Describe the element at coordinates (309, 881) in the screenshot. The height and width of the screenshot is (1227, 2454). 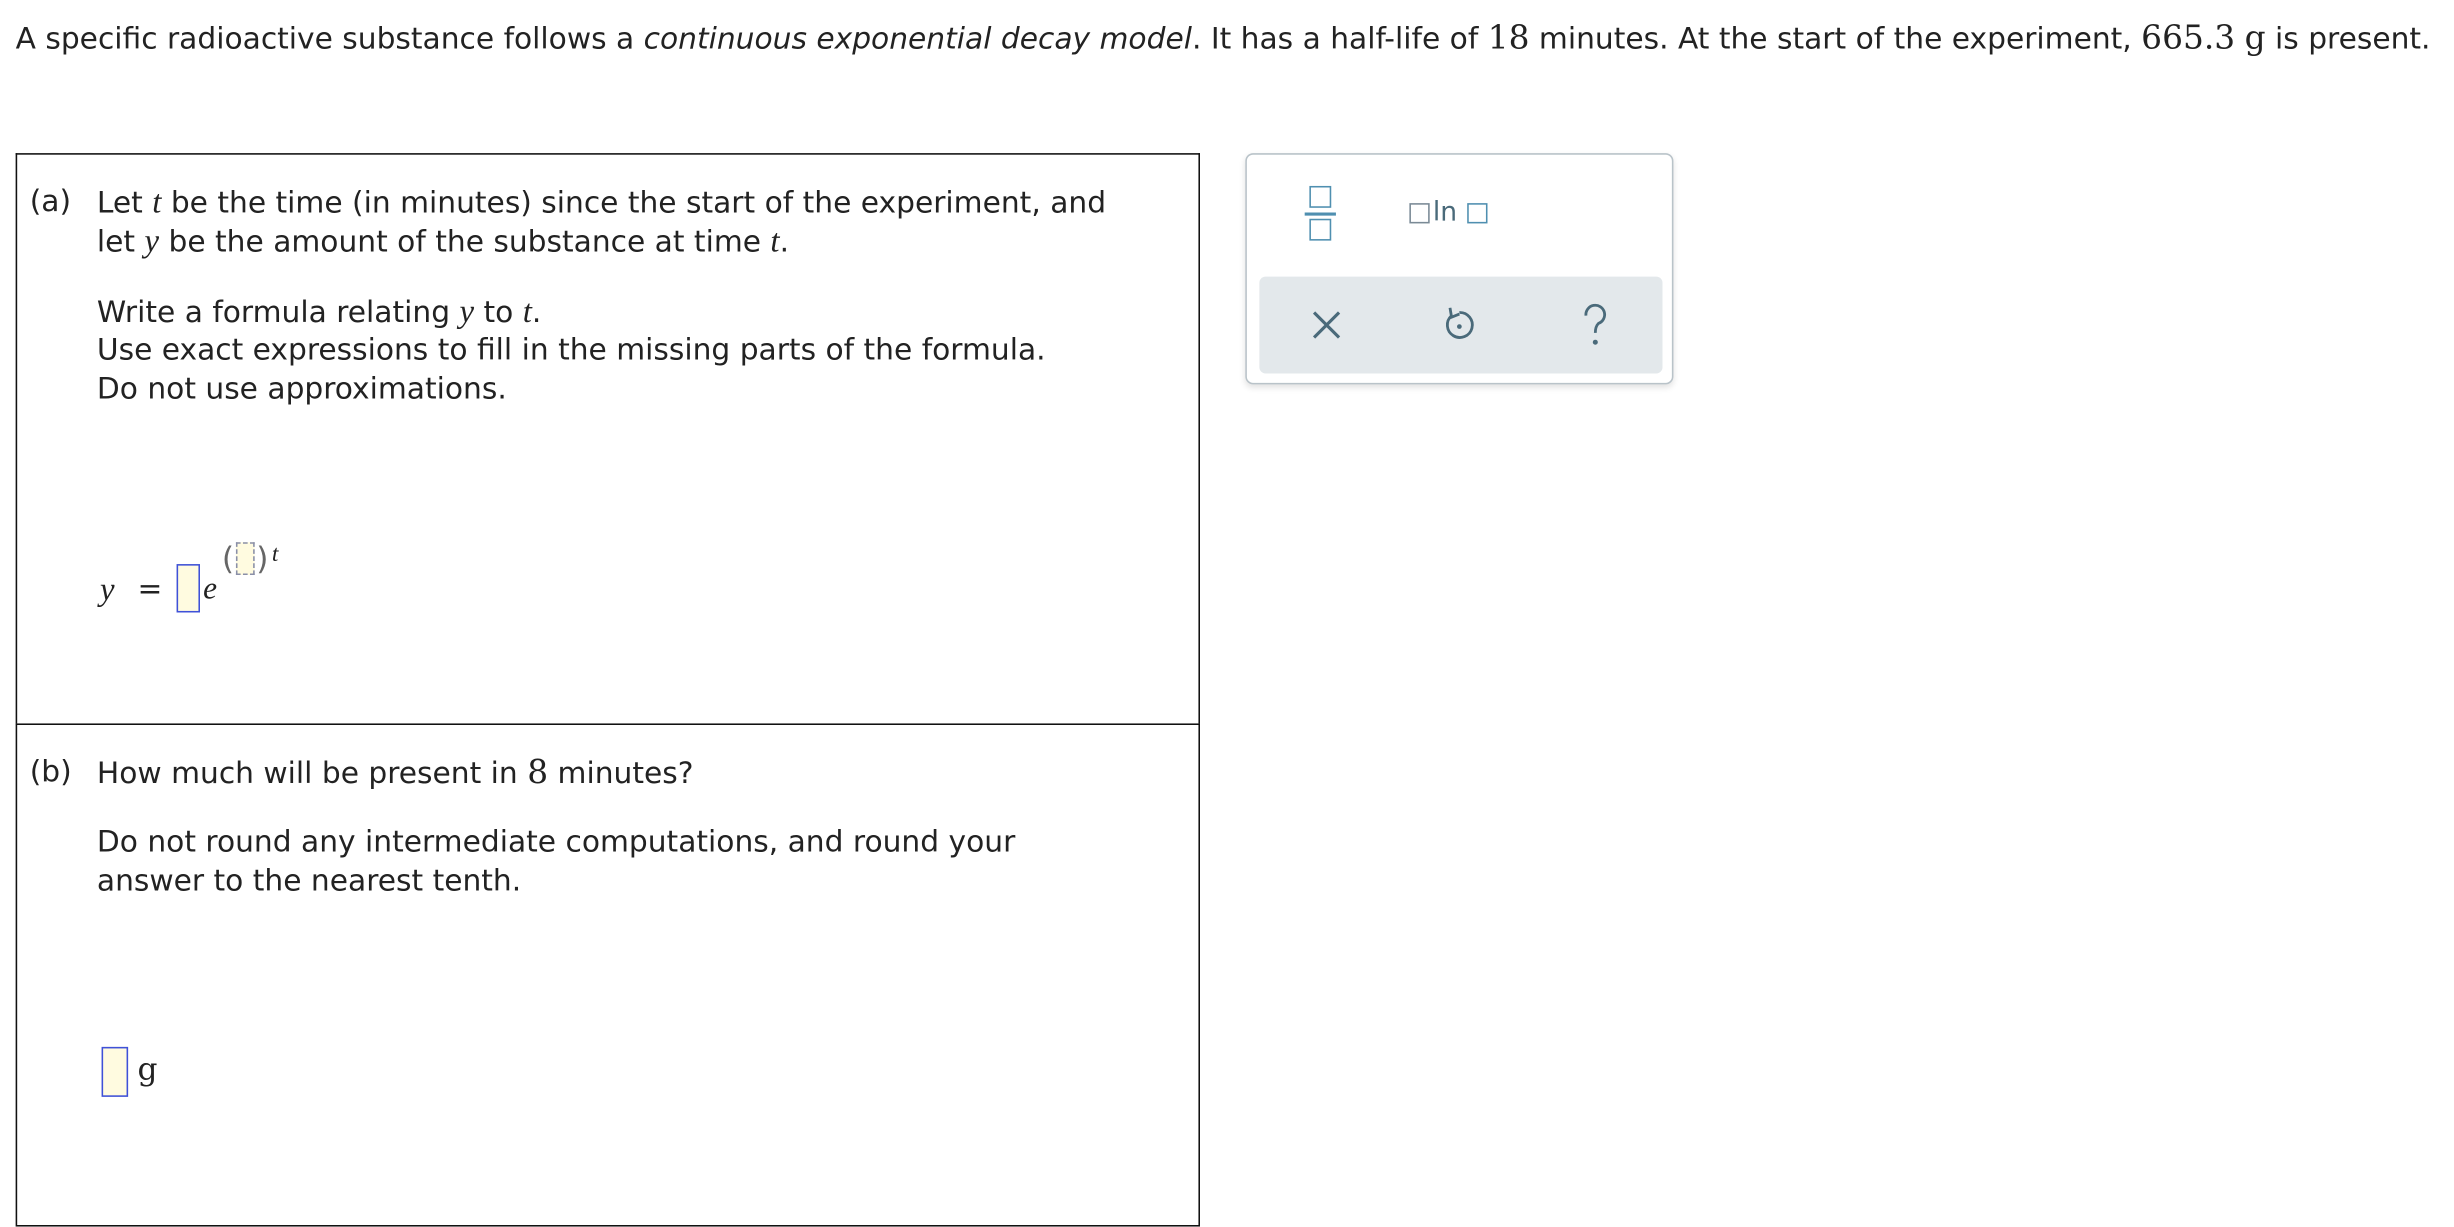
I see `part-b-instruction-2: answer to the nearest tenth.` at that location.